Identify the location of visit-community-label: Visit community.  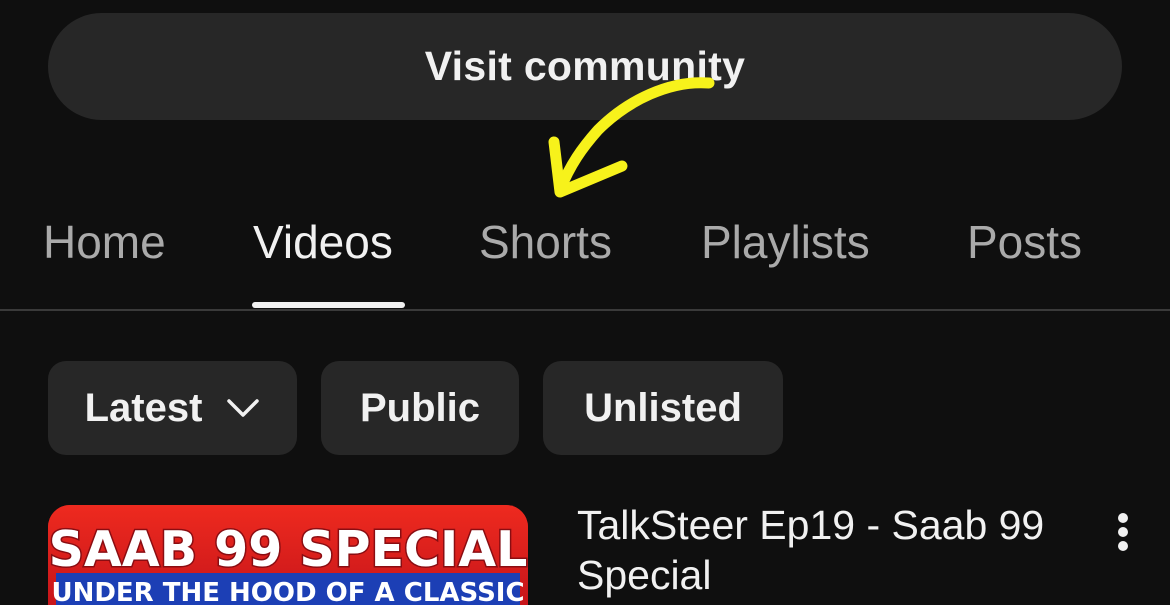
(585, 66).